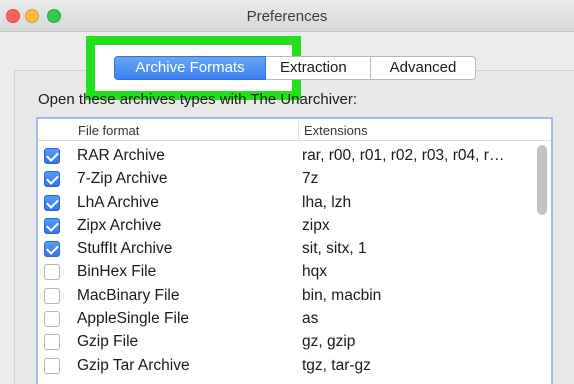  I want to click on table-row: 7-Zip Archive 7z, so click(288, 179).